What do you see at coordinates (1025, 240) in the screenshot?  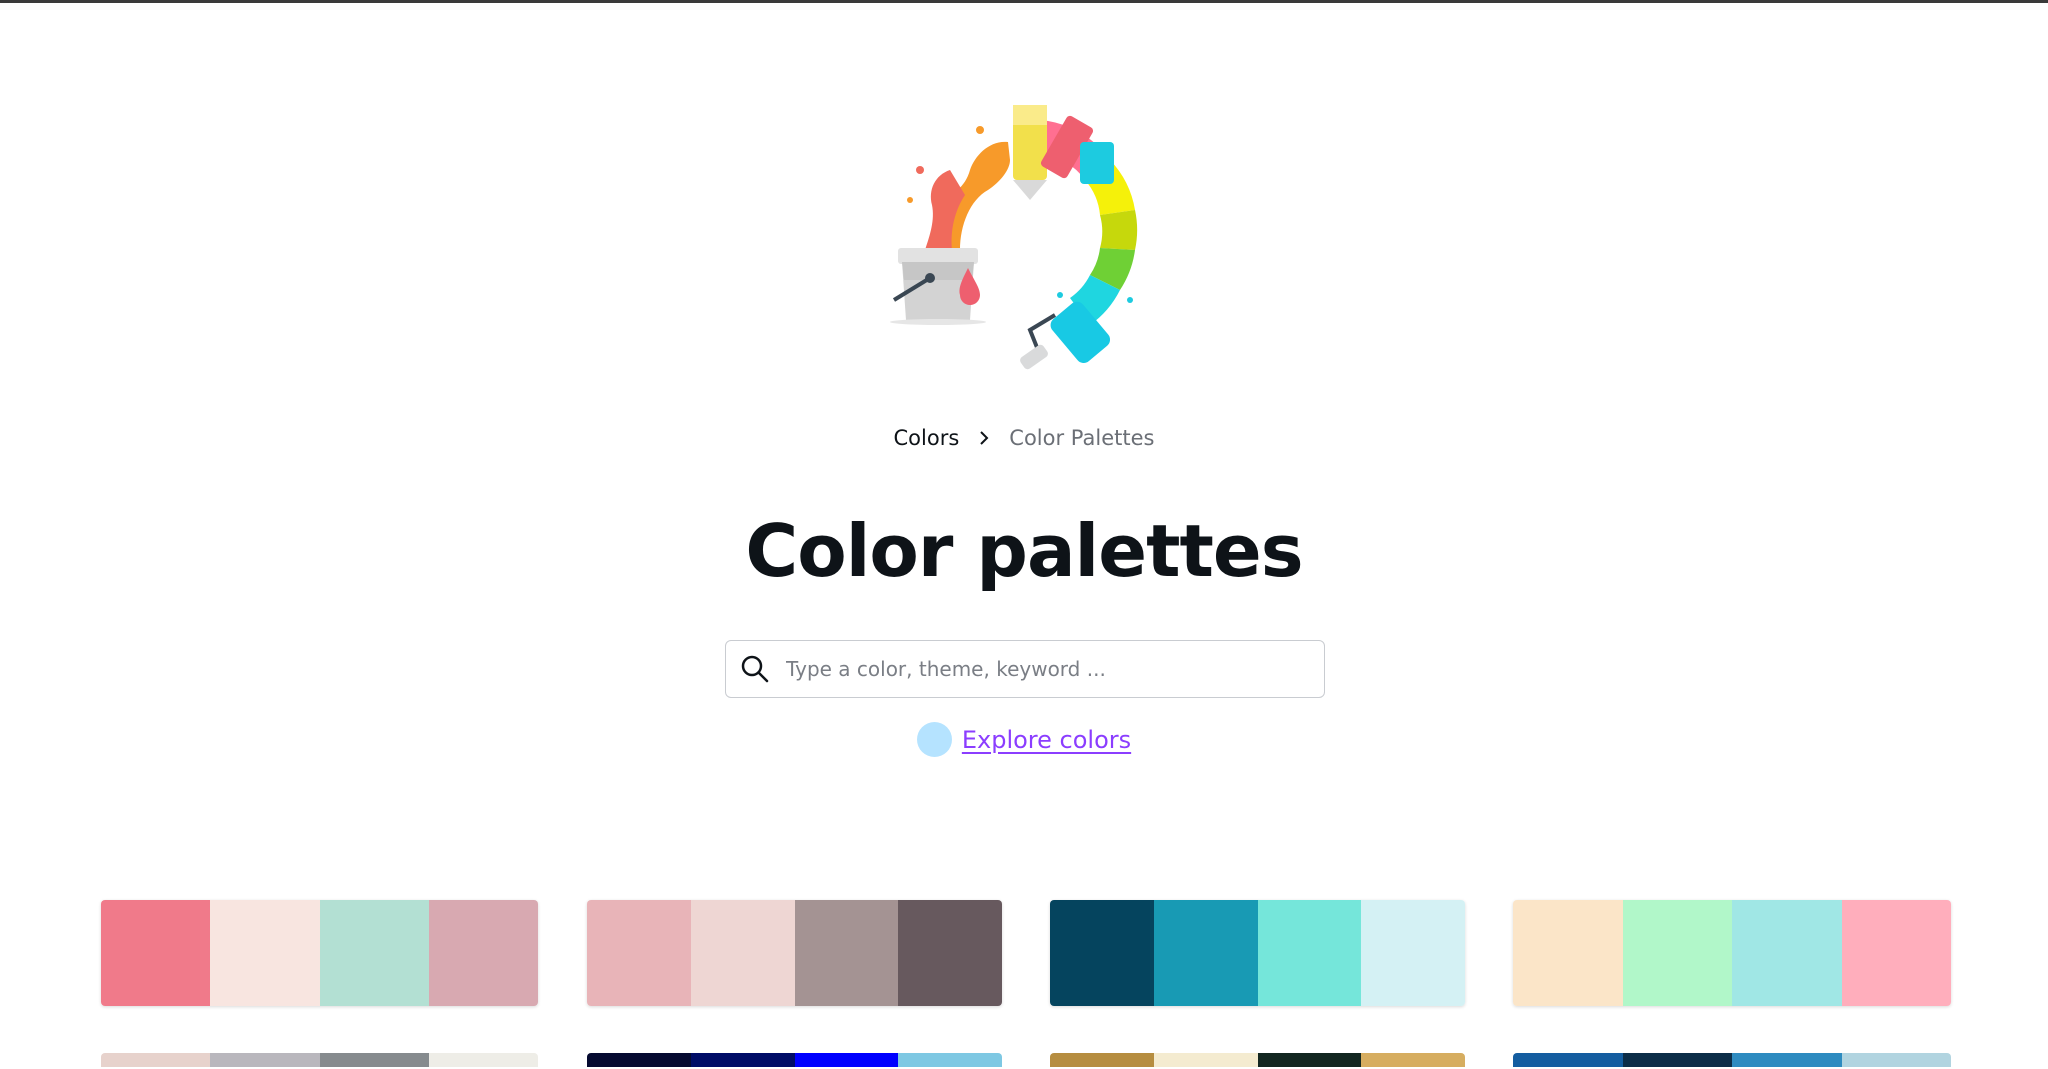 I see `paint-splash-illustration` at bounding box center [1025, 240].